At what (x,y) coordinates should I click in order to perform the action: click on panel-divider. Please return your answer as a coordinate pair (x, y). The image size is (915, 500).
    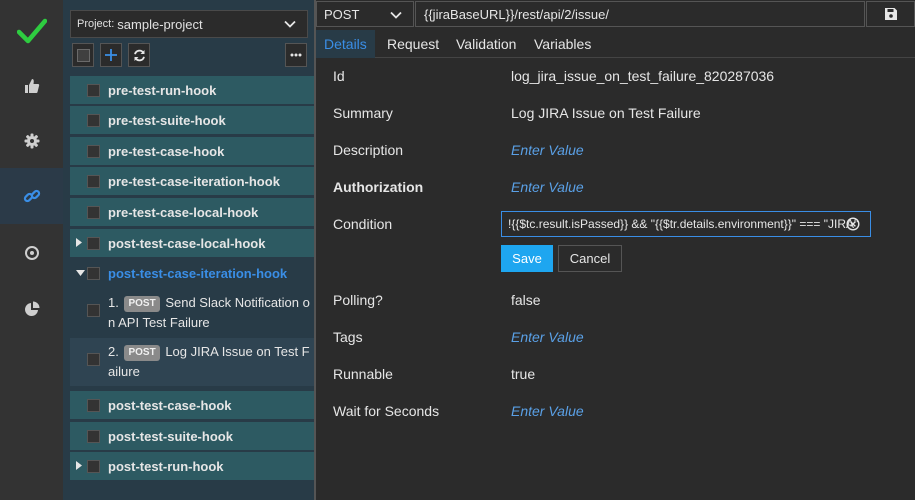
    Looking at the image, I should click on (315, 250).